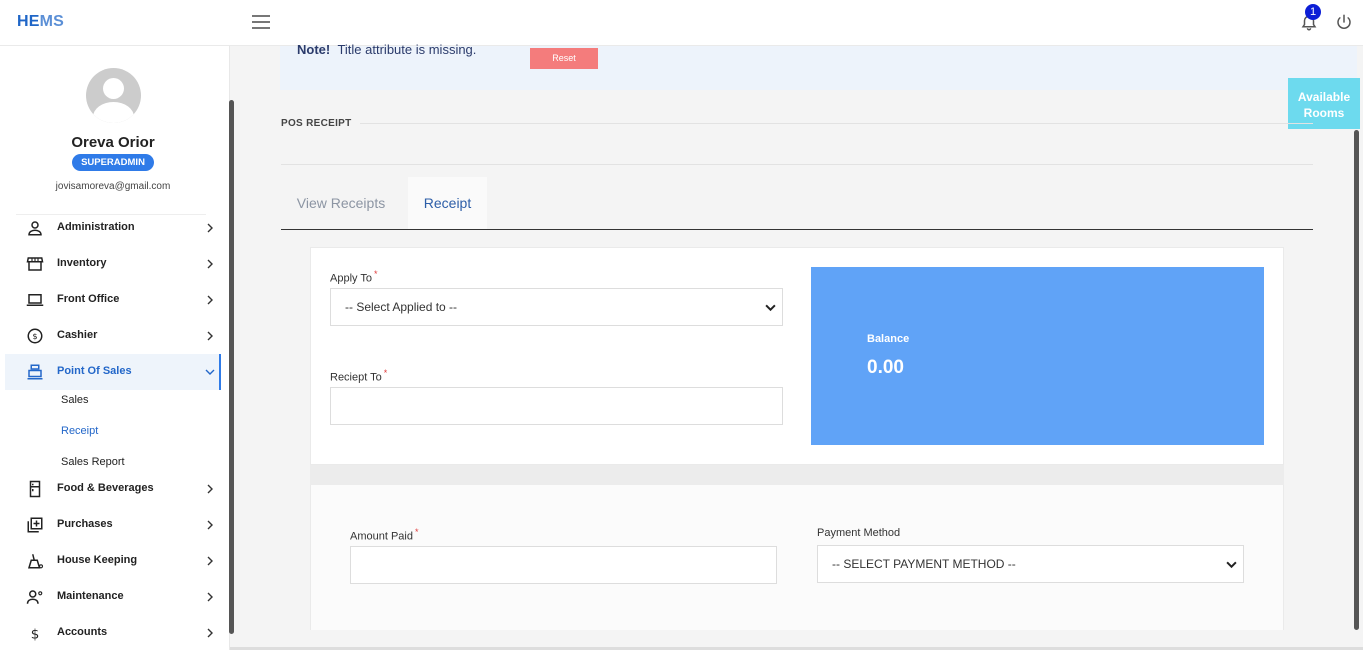 The image size is (1363, 650). Describe the element at coordinates (93, 462) in the screenshot. I see `sidebar-subitem-sales-report: Sales Report` at that location.